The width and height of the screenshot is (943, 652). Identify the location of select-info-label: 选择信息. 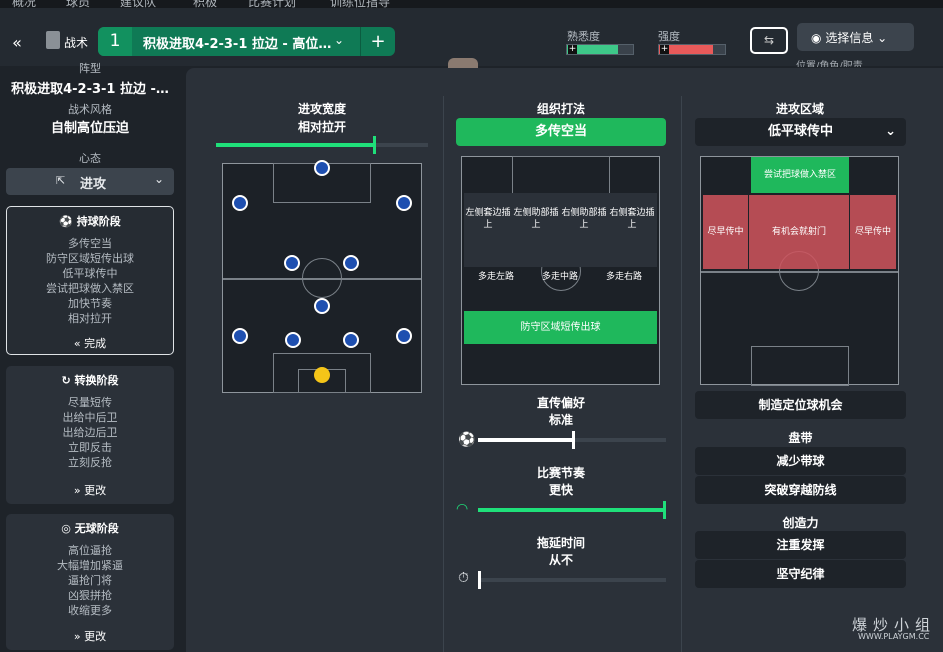
(849, 38).